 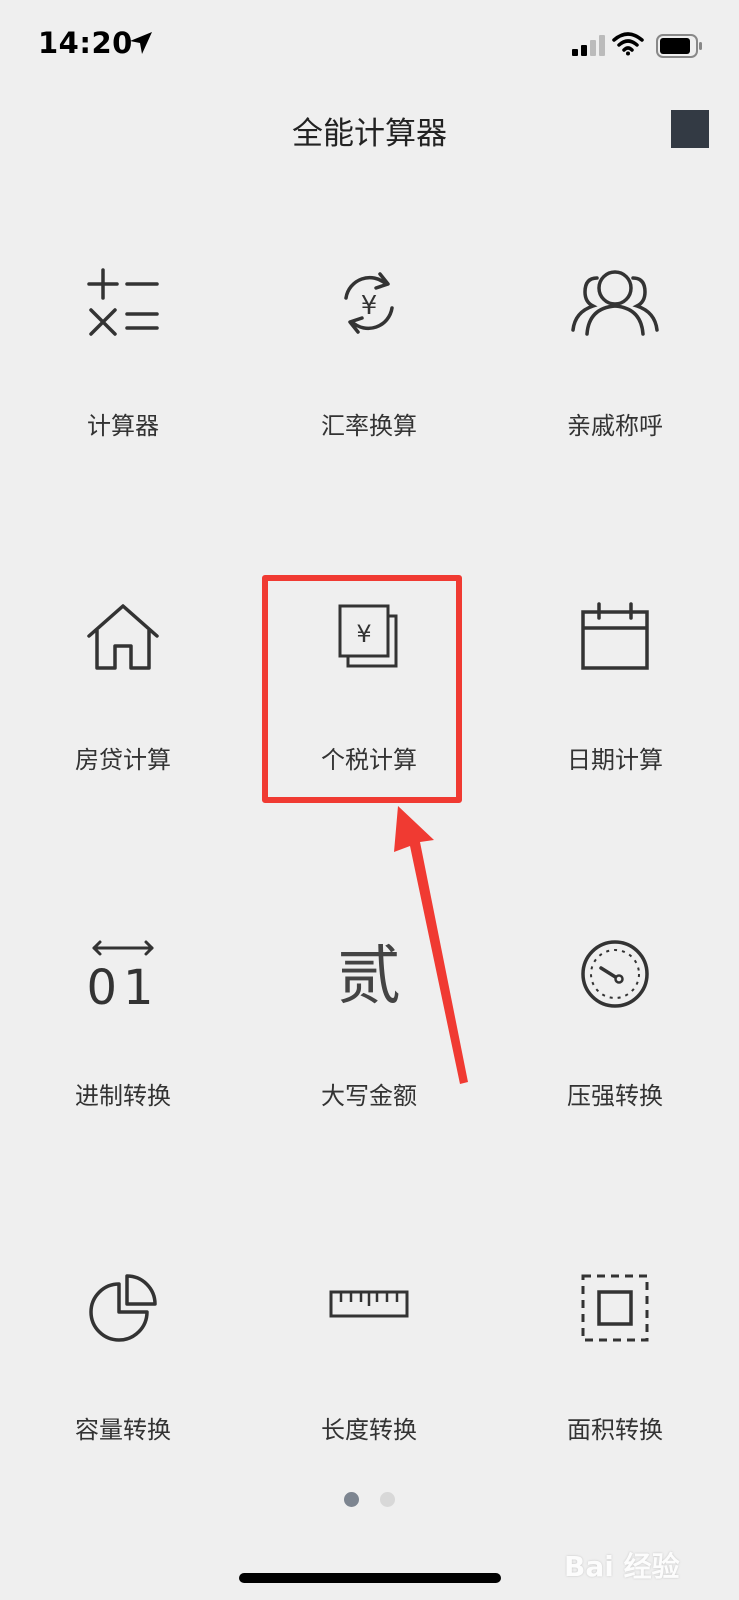 What do you see at coordinates (123, 1308) in the screenshot?
I see `pie-icon` at bounding box center [123, 1308].